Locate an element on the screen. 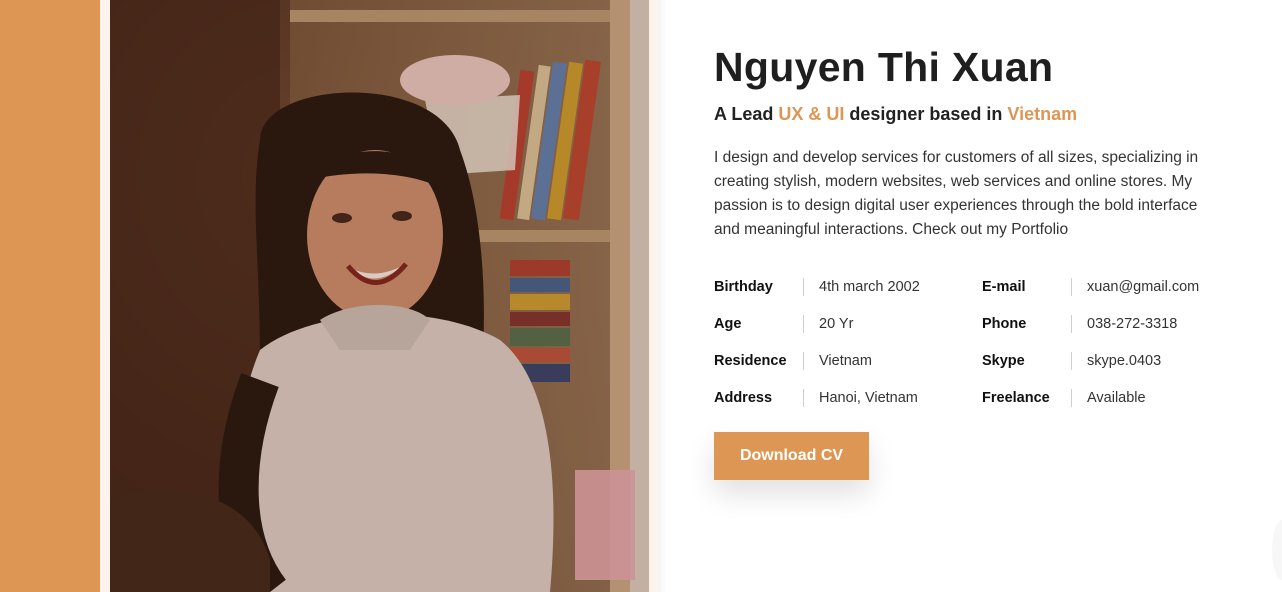 Image resolution: width=1282 pixels, height=592 pixels. info-label: Skype is located at coordinates (1003, 361).